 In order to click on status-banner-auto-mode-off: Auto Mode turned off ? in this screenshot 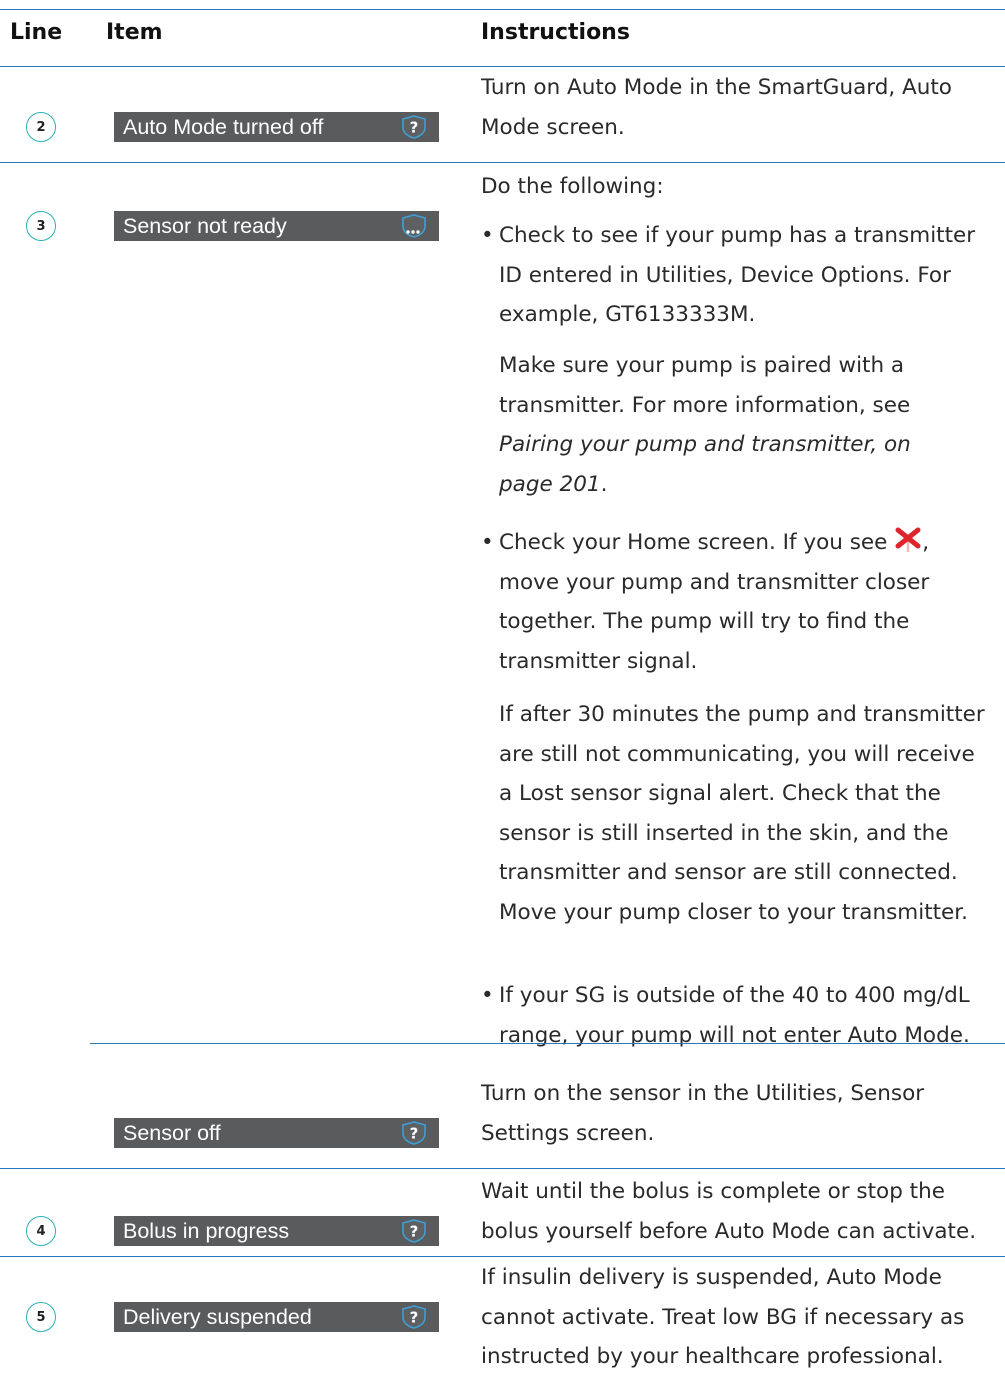, I will do `click(276, 127)`.